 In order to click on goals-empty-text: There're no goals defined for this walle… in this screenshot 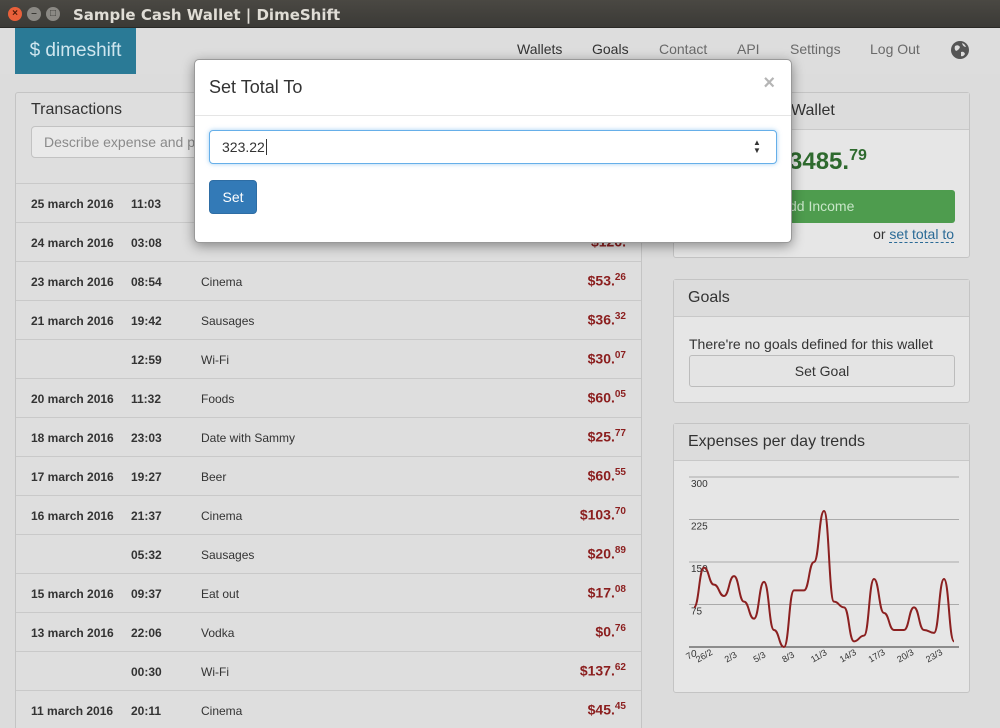, I will do `click(811, 344)`.